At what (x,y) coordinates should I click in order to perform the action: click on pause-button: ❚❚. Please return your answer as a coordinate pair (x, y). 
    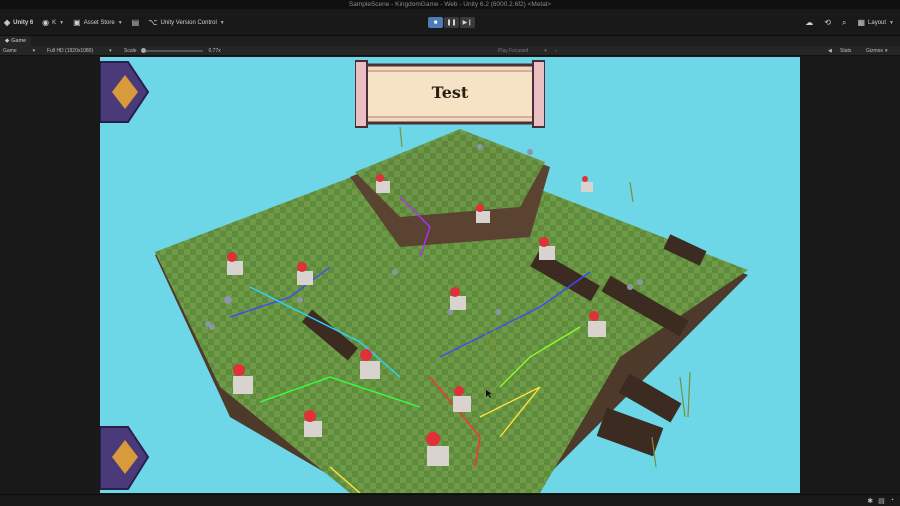
    Looking at the image, I should click on (451, 22).